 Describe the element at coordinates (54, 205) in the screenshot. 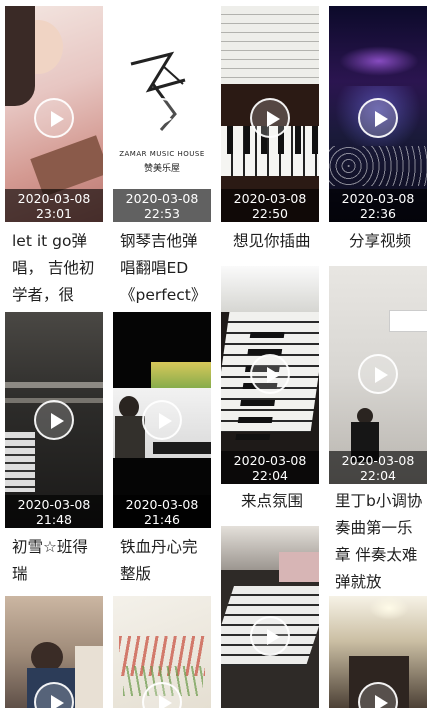

I see `timestamp-label: 2020-03-08 23:01` at that location.